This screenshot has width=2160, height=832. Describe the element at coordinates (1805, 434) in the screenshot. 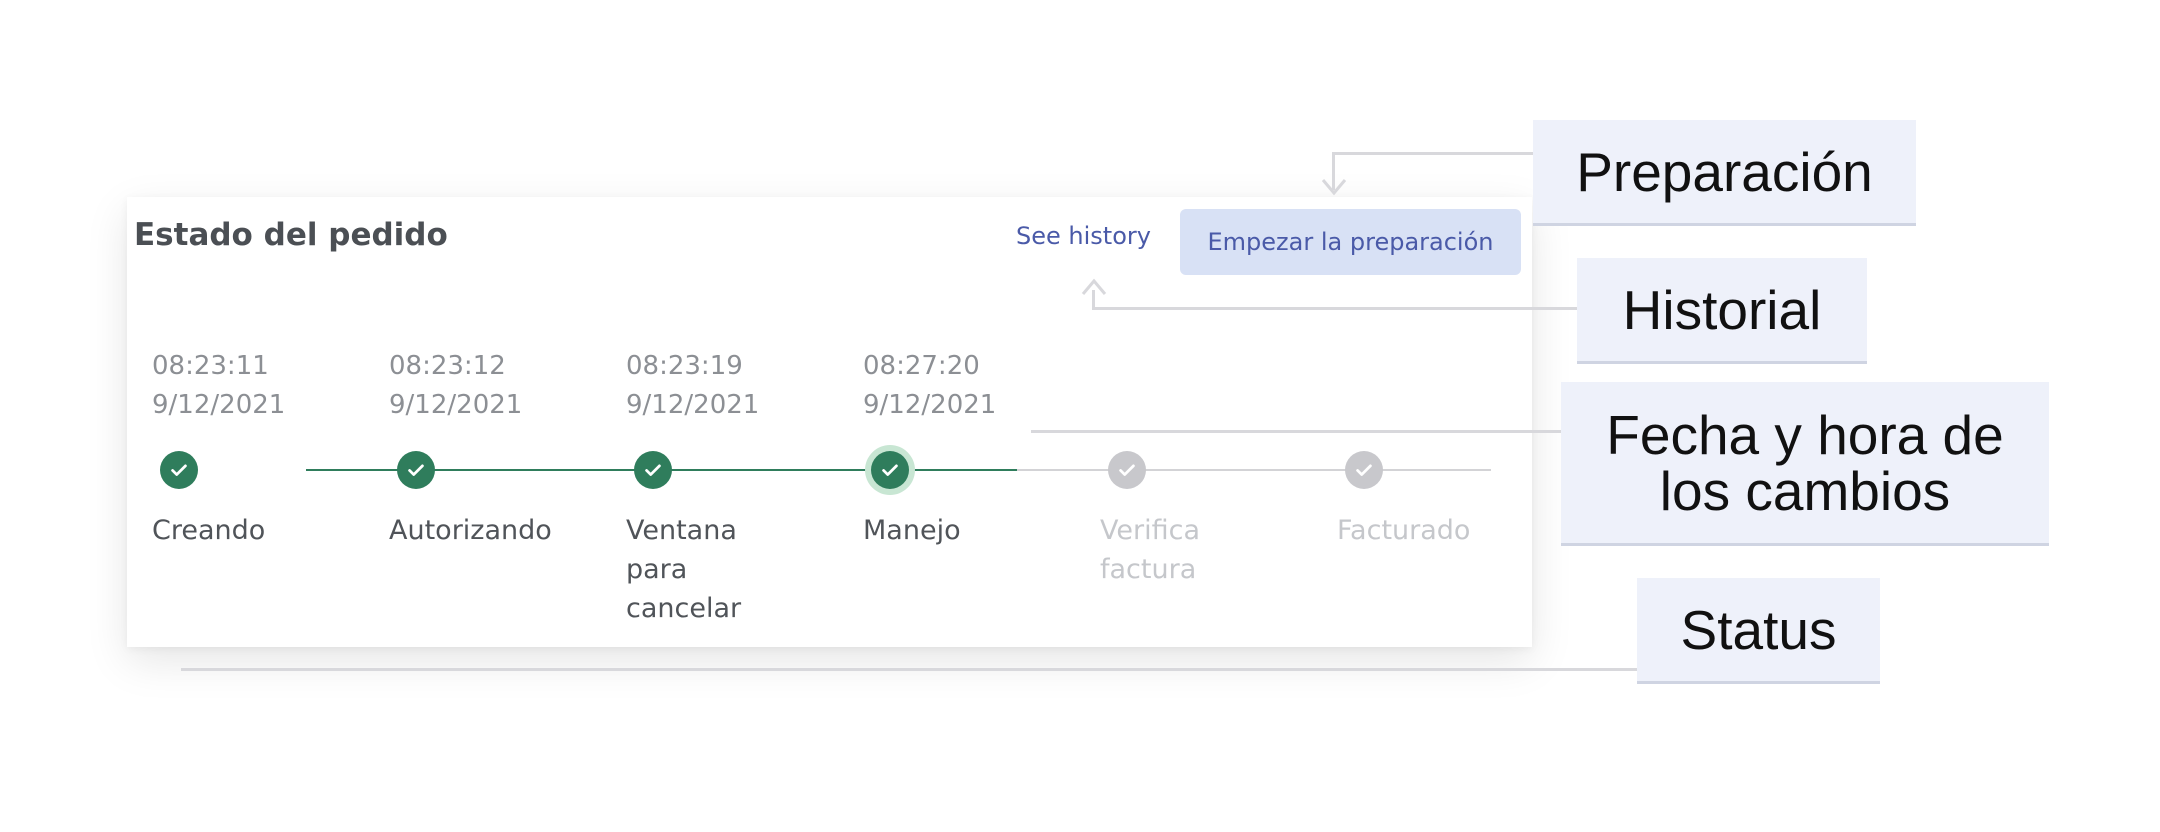

I see `callout-fecha-line1: Fecha y hora de` at that location.